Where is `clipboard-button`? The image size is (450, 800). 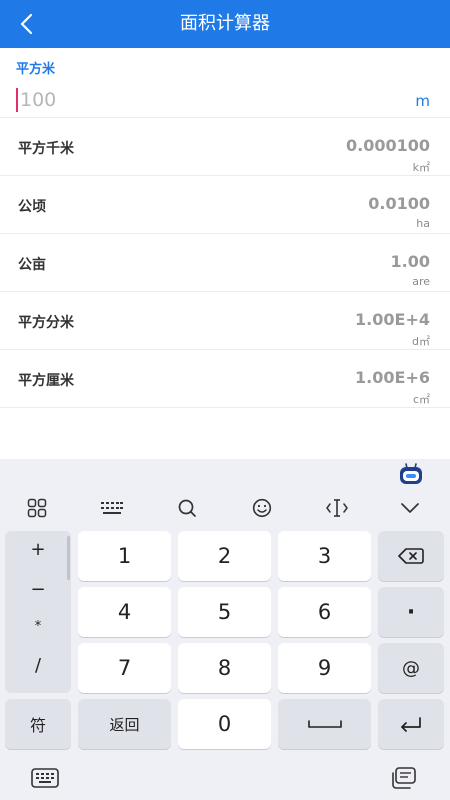 clipboard-button is located at coordinates (403, 778).